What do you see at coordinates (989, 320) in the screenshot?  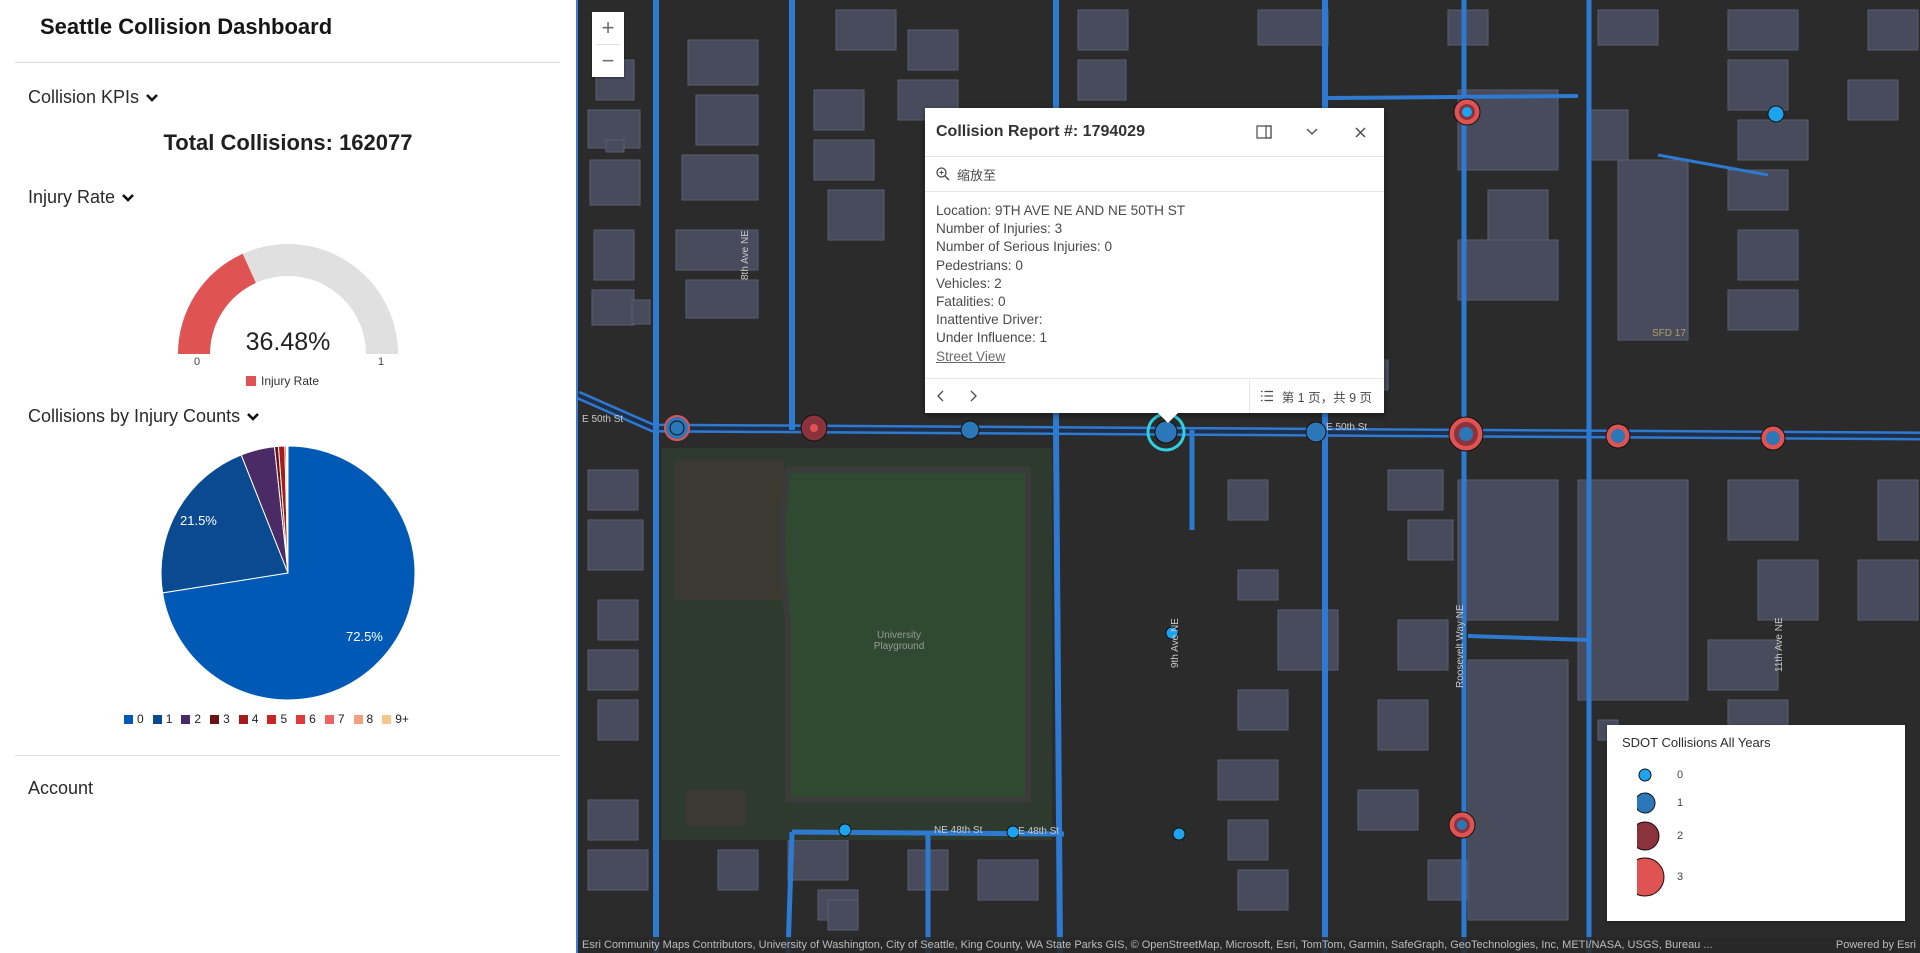 I see `field-inattentive-driver: Inattentive Driver:` at bounding box center [989, 320].